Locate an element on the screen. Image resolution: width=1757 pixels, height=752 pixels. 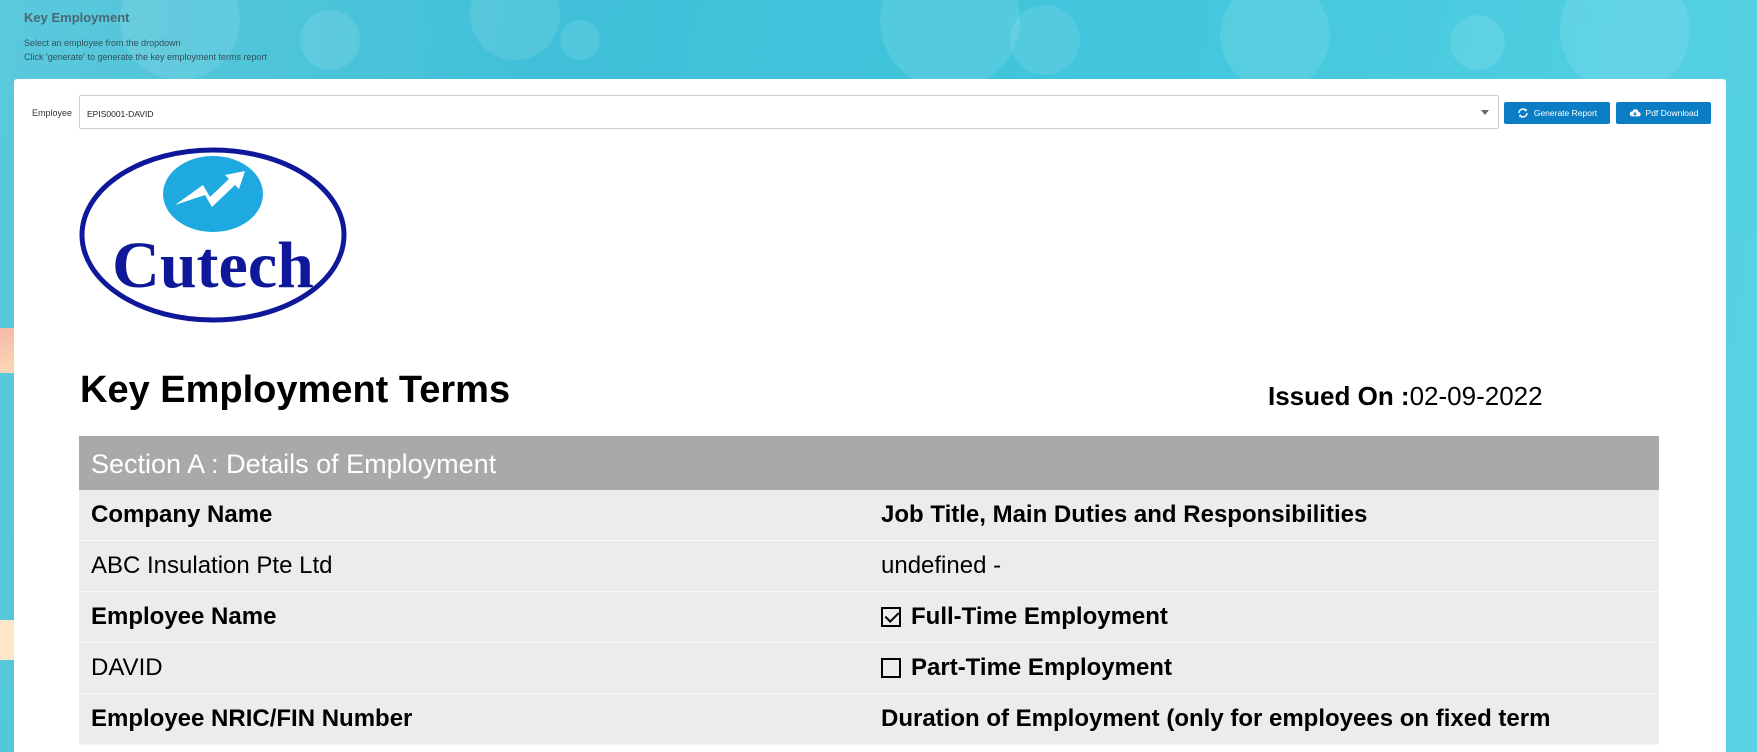
issued-on: Issued On :02-09-2022 is located at coordinates (1405, 396).